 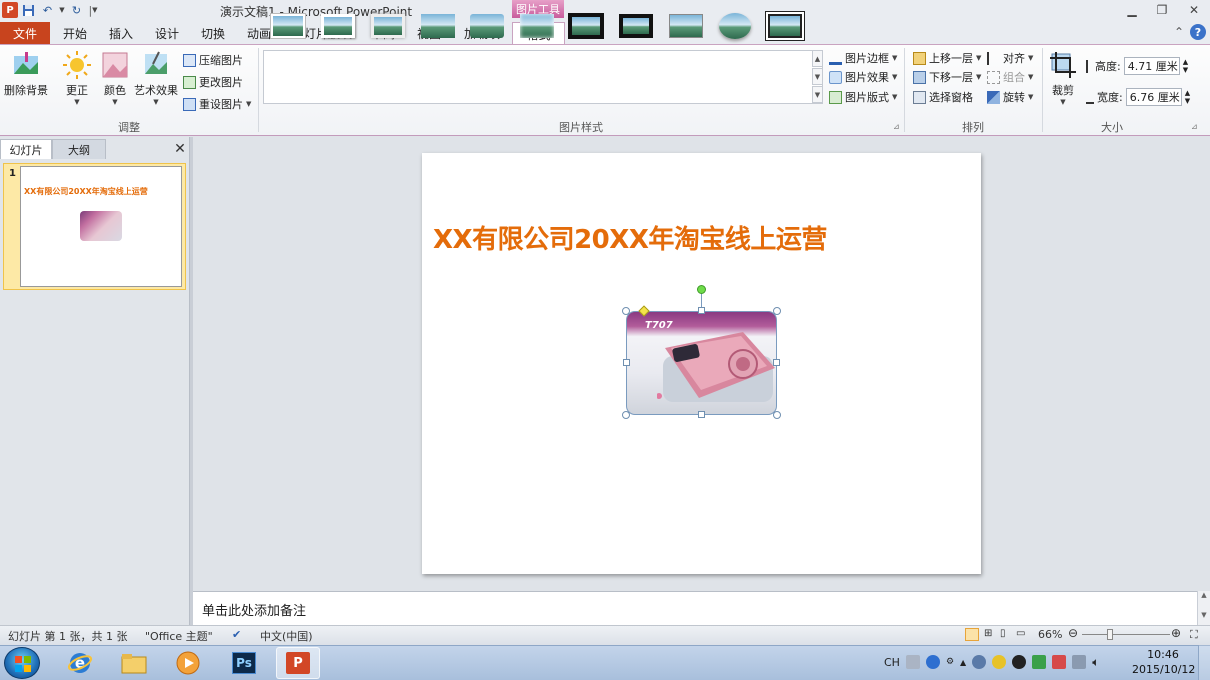 I want to click on rotation-handle, so click(x=701, y=289).